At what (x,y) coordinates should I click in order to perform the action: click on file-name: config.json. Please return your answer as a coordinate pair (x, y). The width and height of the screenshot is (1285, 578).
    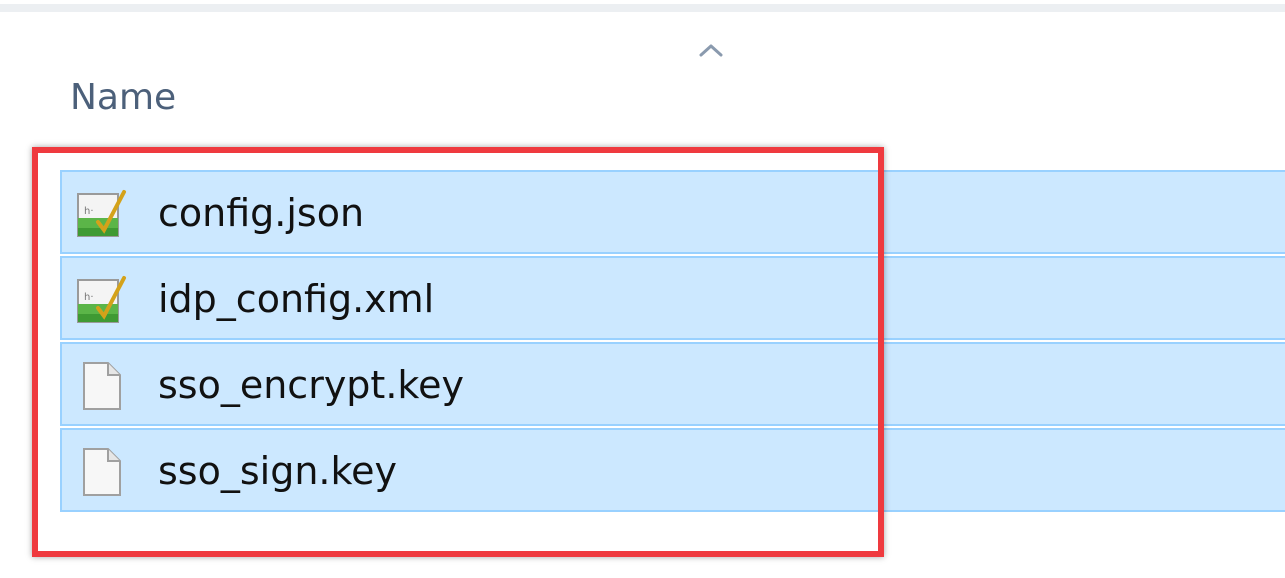
    Looking at the image, I should click on (261, 213).